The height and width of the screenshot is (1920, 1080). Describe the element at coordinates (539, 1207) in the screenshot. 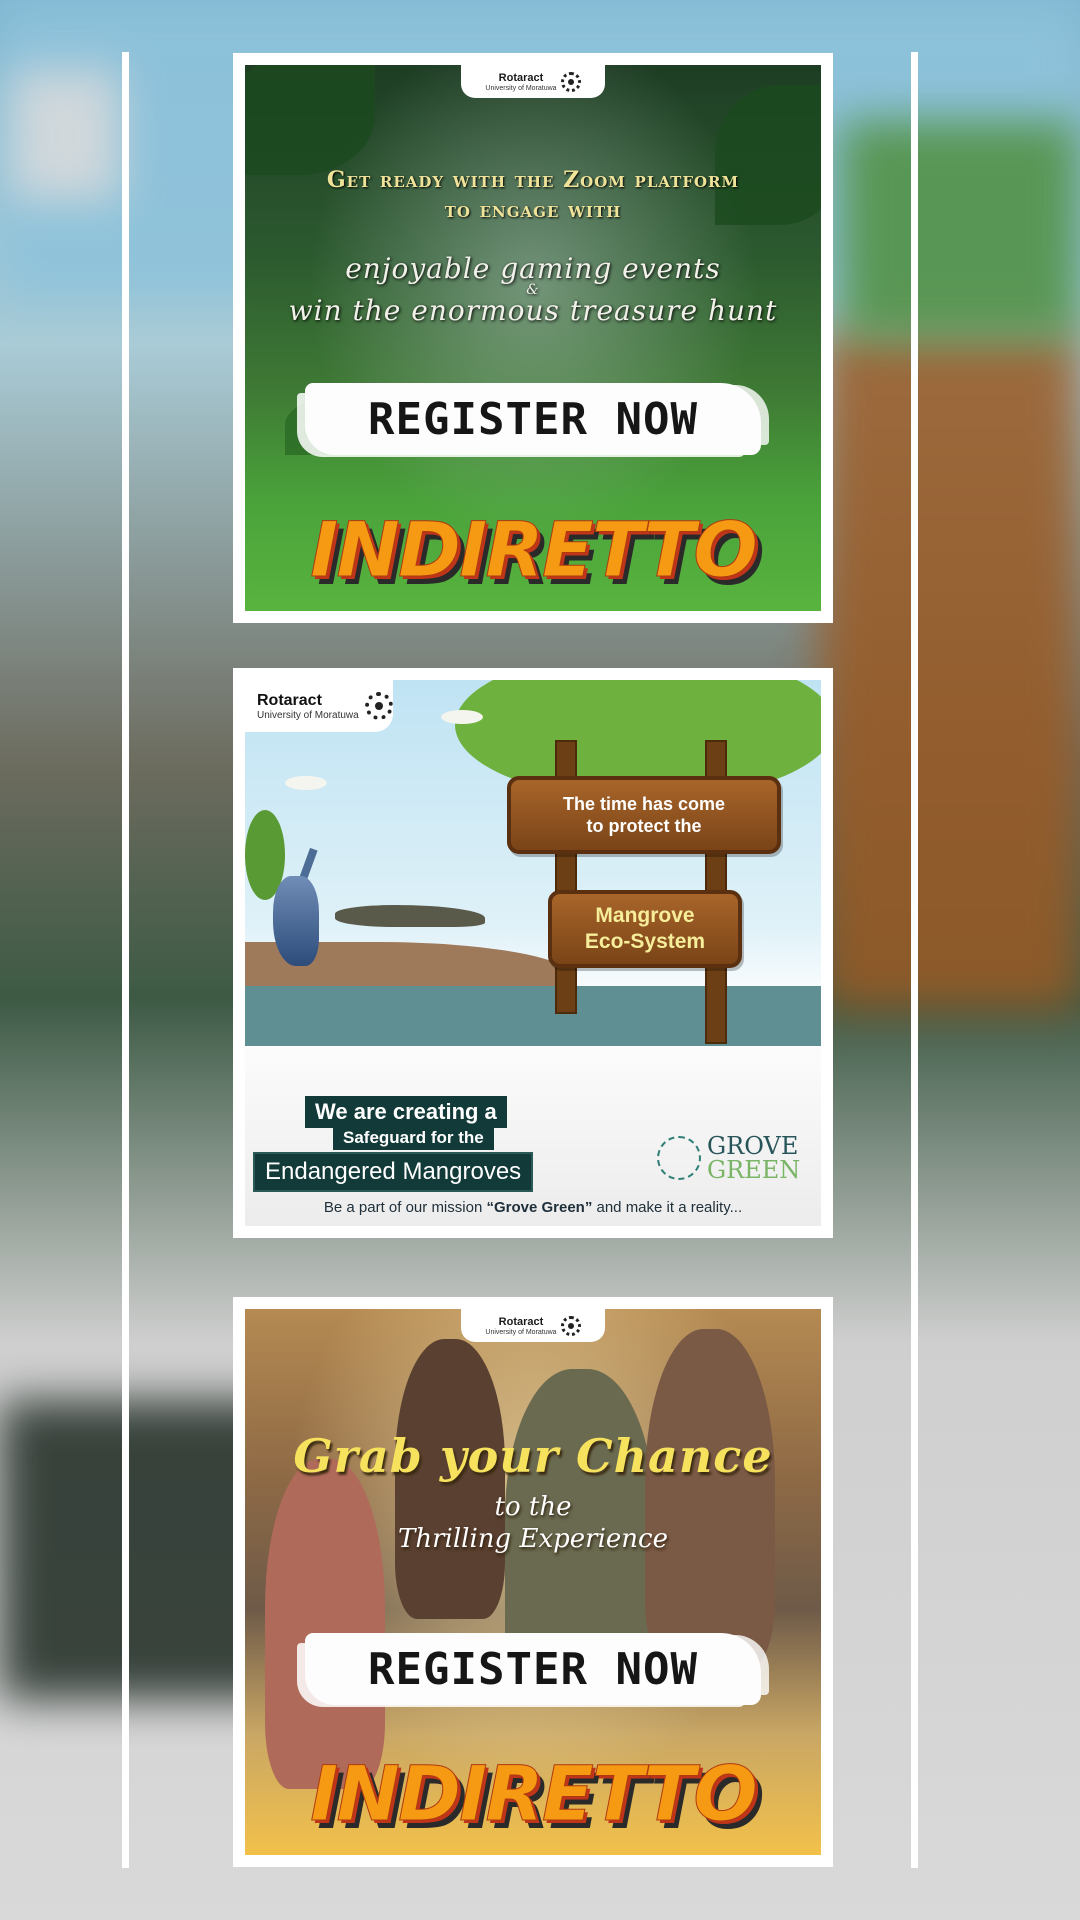

I see `footer-highlight: “Grove Green”` at that location.